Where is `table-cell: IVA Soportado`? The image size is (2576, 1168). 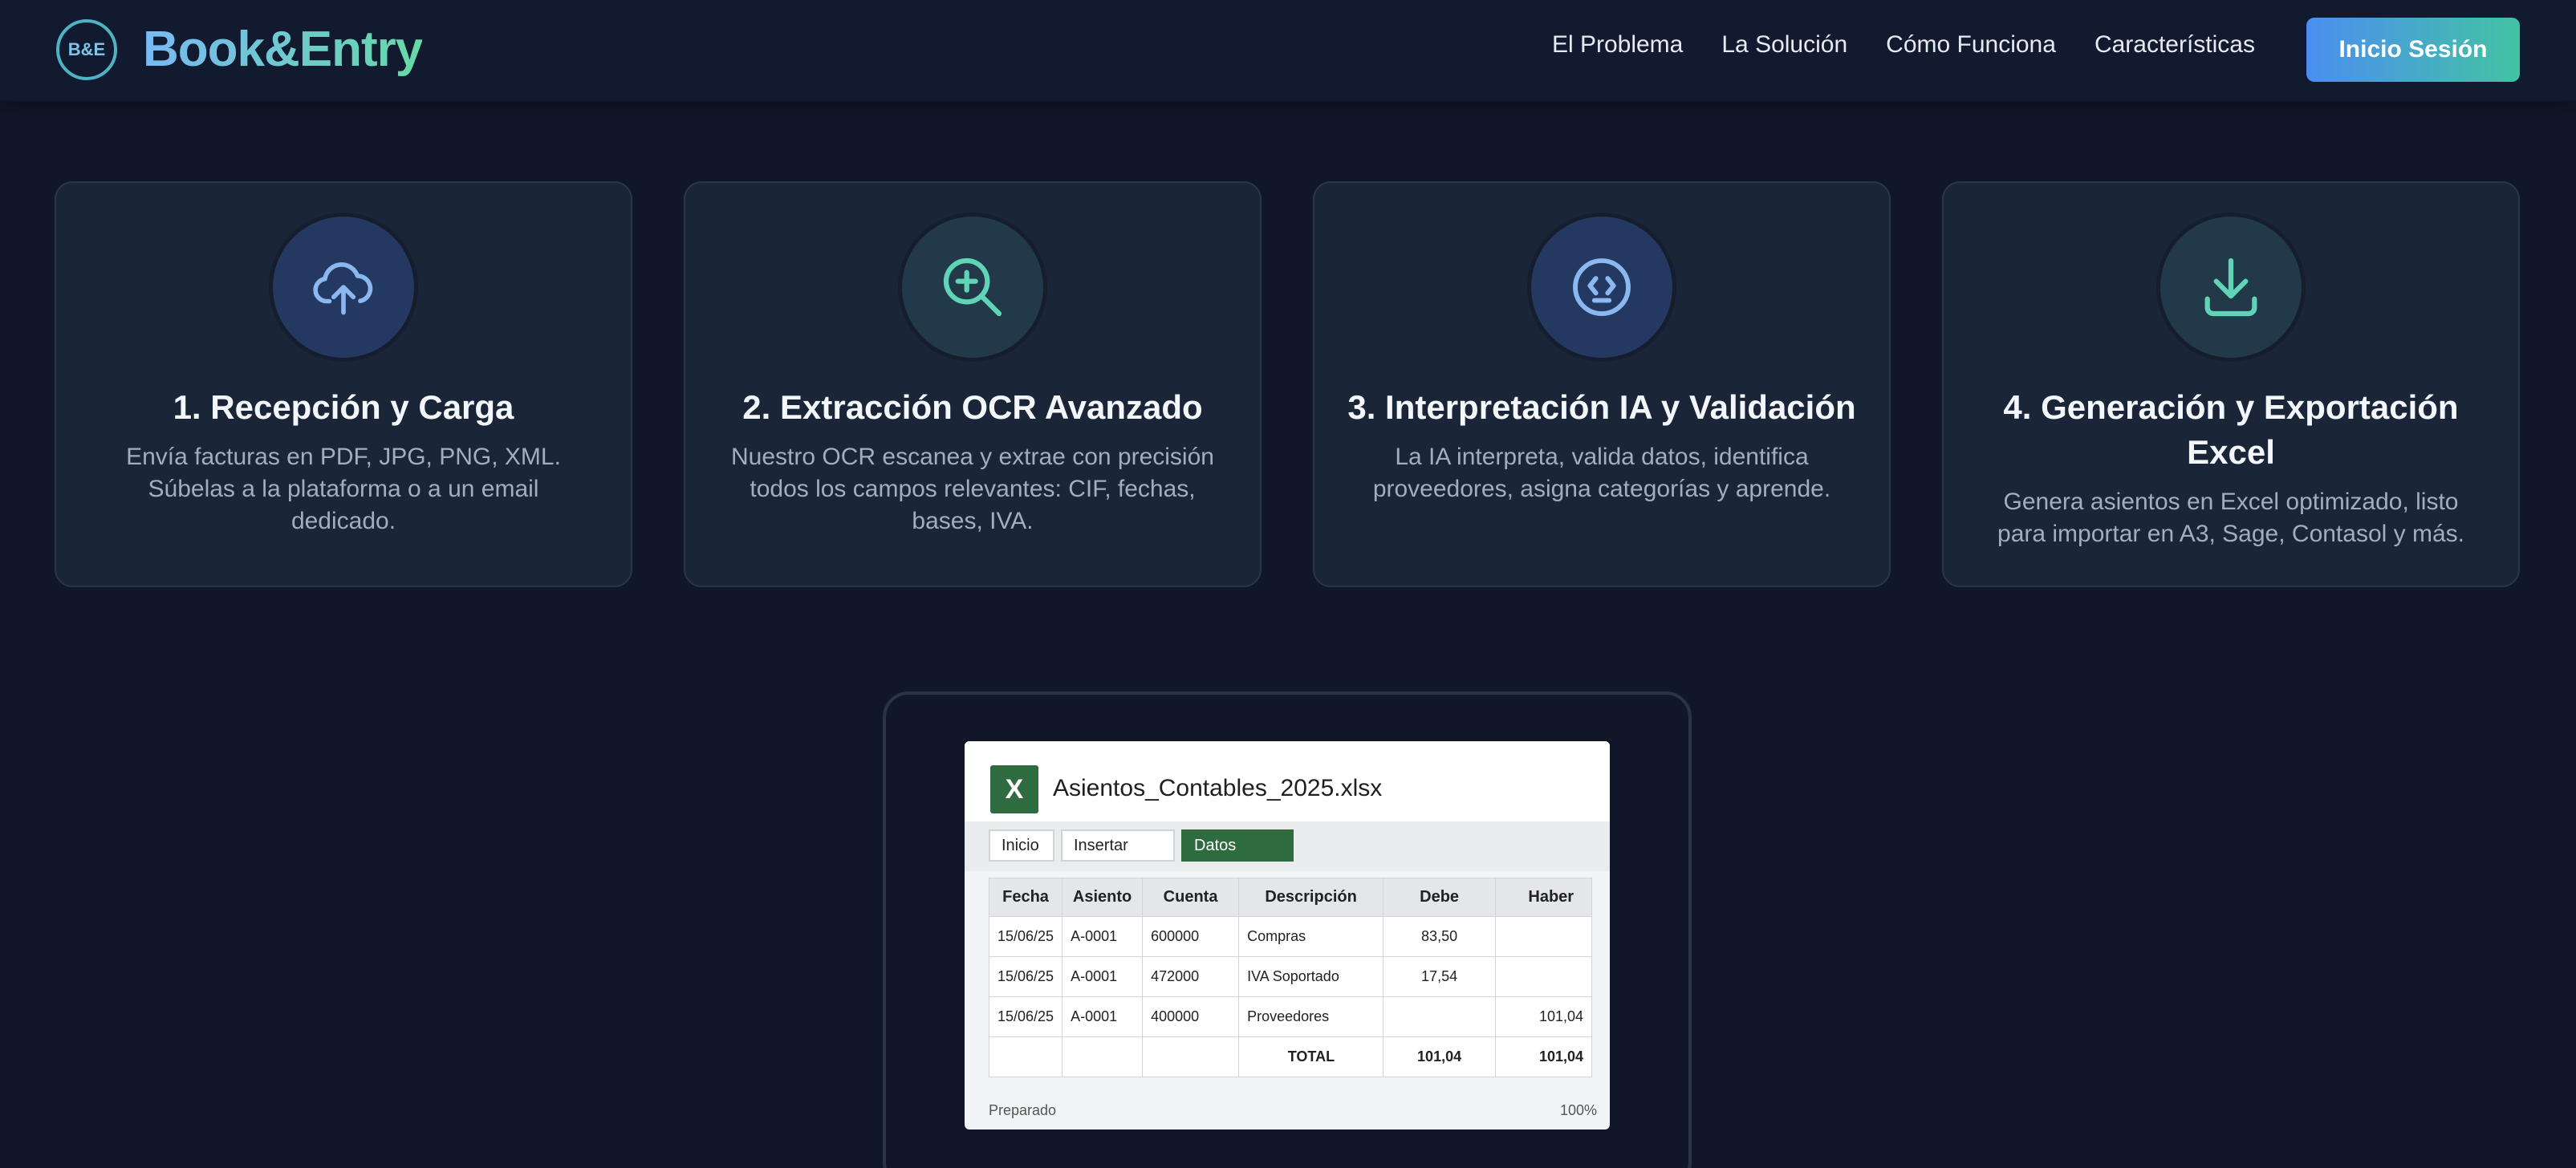
table-cell: IVA Soportado is located at coordinates (1311, 976).